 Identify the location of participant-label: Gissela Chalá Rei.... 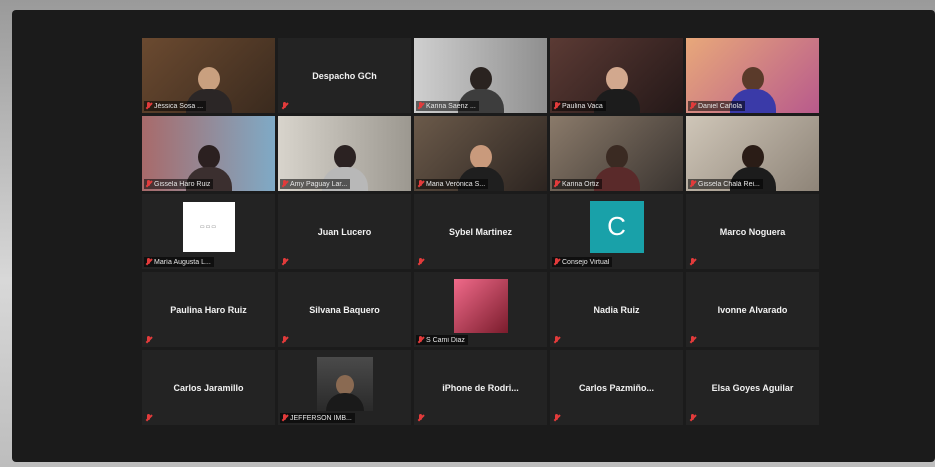
(725, 184).